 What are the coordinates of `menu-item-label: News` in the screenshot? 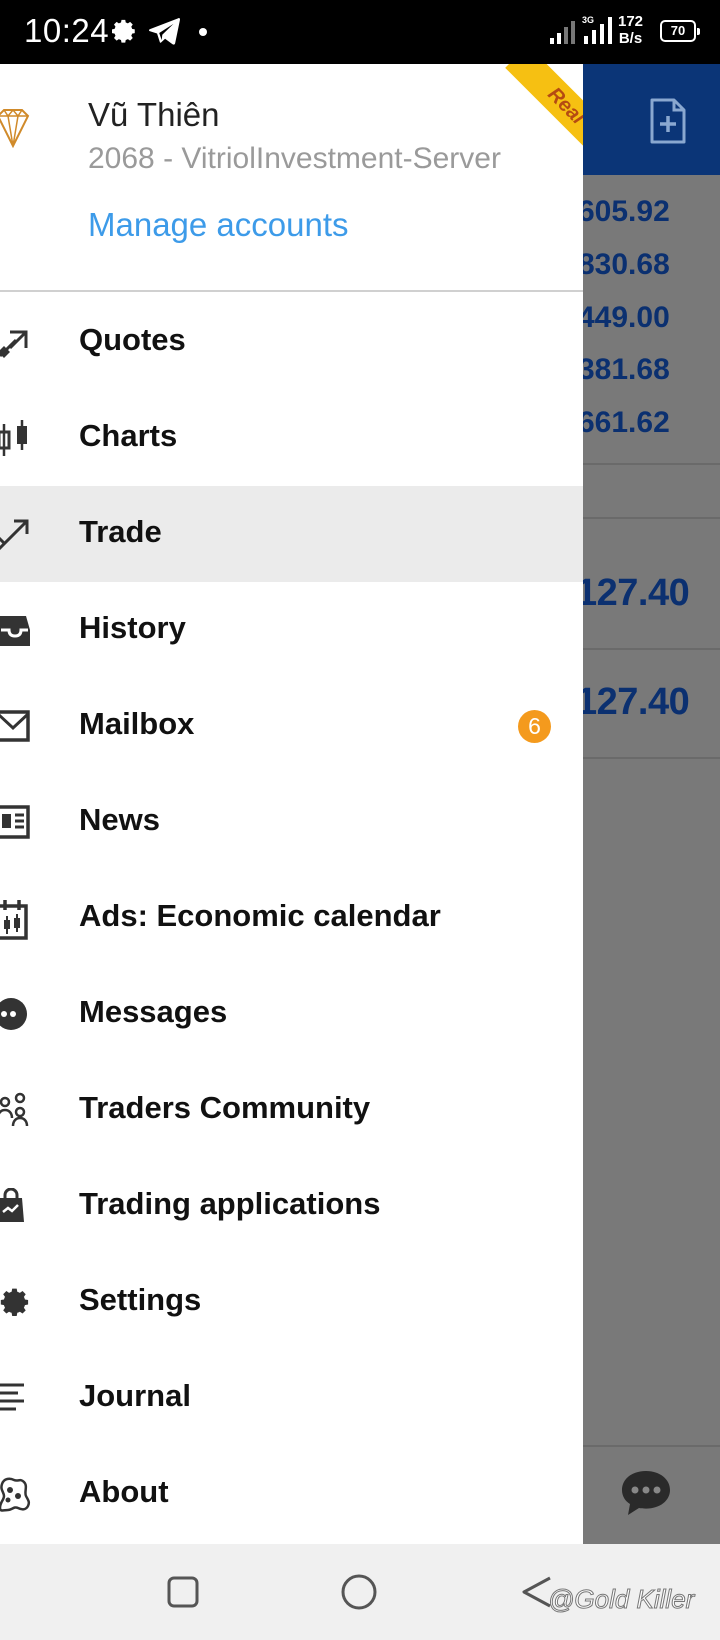 It's located at (119, 819).